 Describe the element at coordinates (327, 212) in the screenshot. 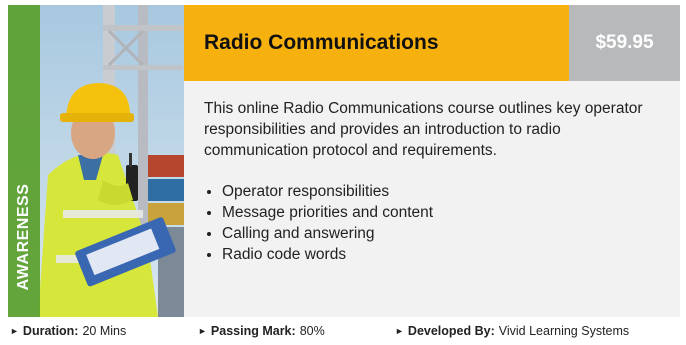

I see `topic-item: Message priorities and content` at that location.